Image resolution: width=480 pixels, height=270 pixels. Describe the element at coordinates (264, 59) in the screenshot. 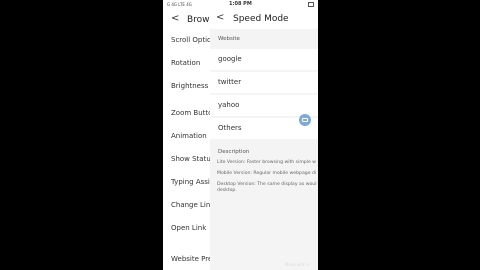

I see `option-google: google` at that location.